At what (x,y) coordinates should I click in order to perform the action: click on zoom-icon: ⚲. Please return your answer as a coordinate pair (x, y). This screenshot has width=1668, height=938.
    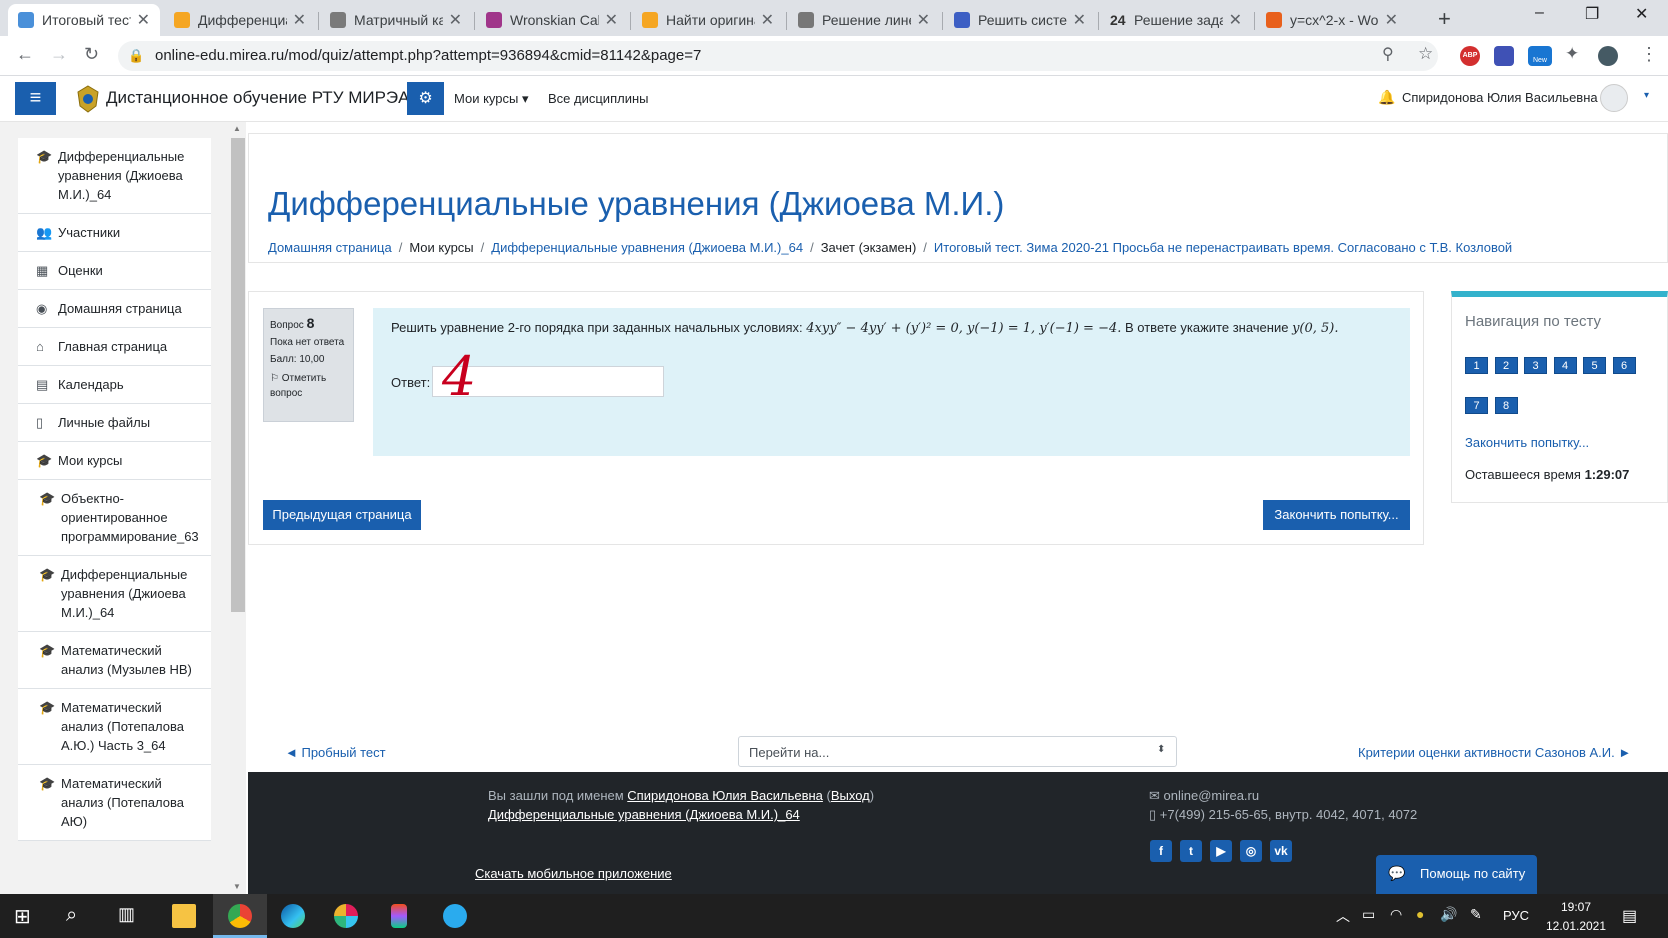
    Looking at the image, I should click on (1388, 54).